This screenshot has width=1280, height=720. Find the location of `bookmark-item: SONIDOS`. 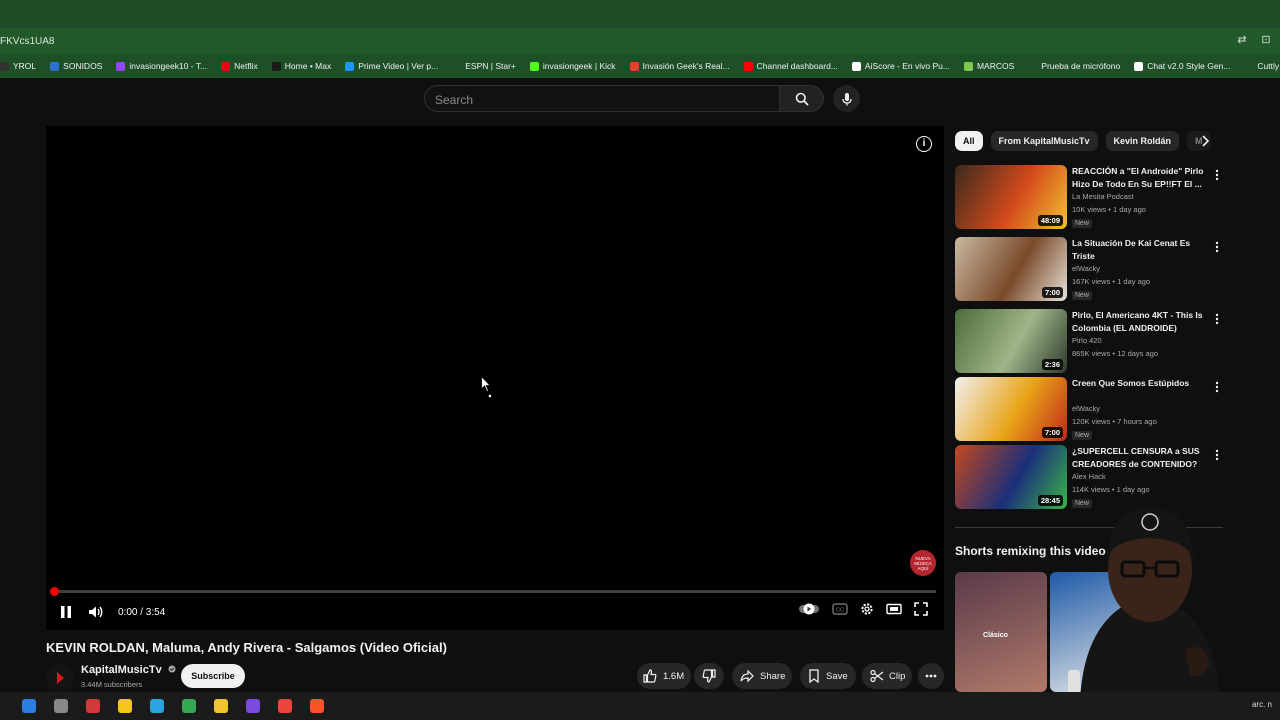

bookmark-item: SONIDOS is located at coordinates (76, 66).